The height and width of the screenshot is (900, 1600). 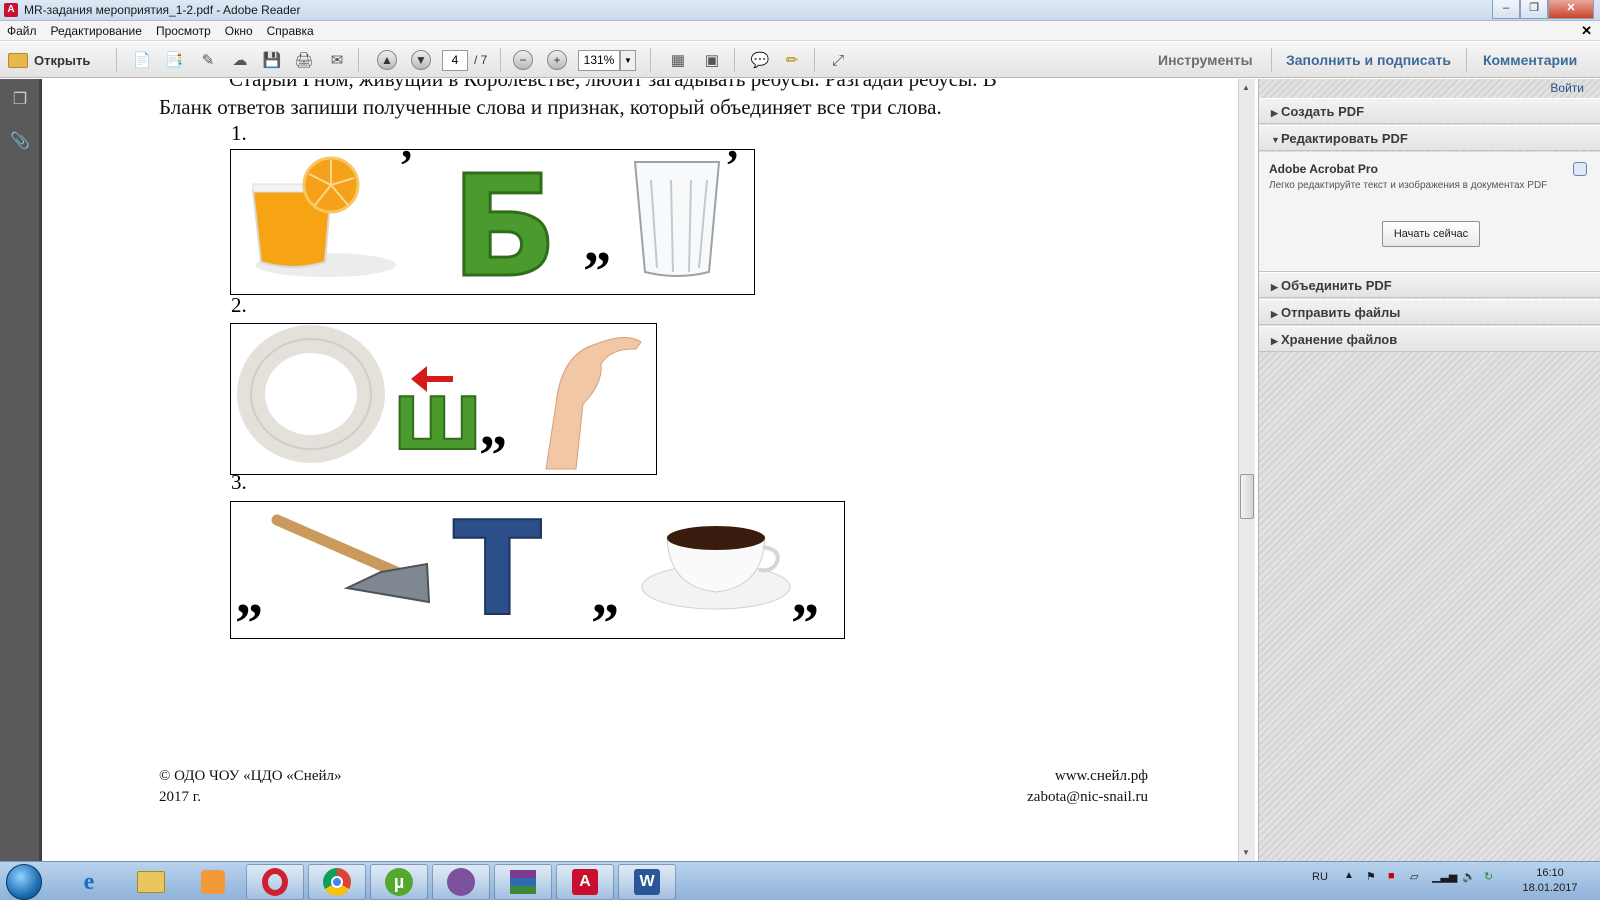 What do you see at coordinates (1349, 875) in the screenshot?
I see `show-hidden-icons-chevron-icon: ▲` at bounding box center [1349, 875].